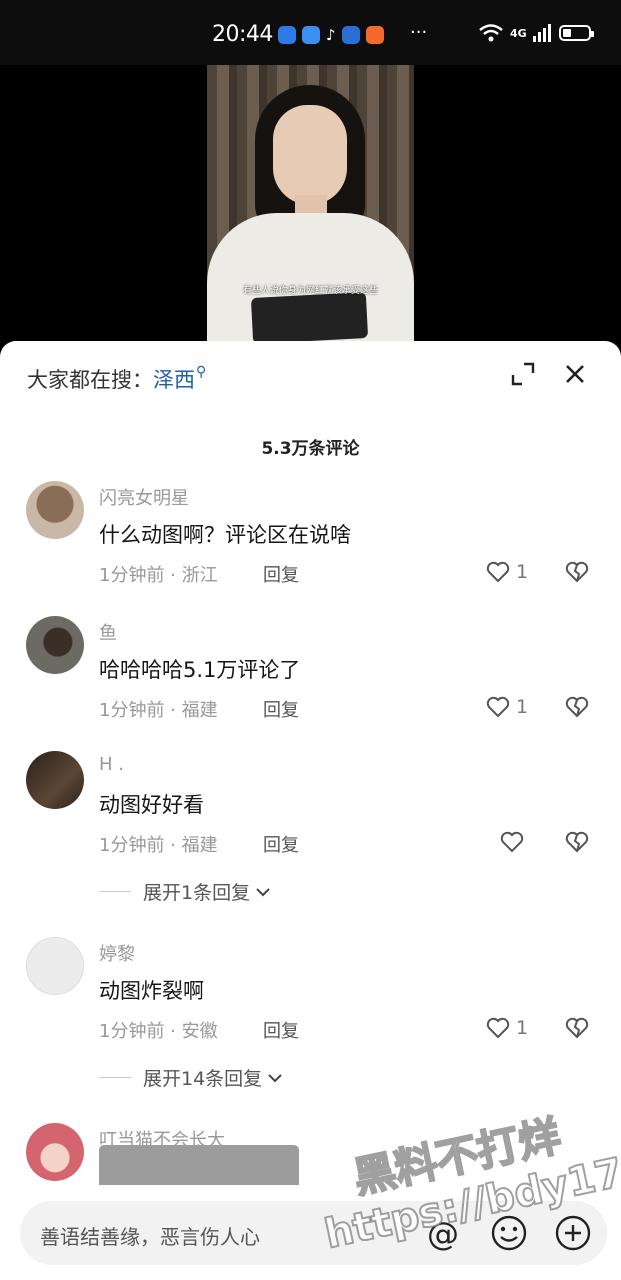  What do you see at coordinates (313, 1233) in the screenshot?
I see `comment-input: 善语结善缘，恶言伤人心 @` at bounding box center [313, 1233].